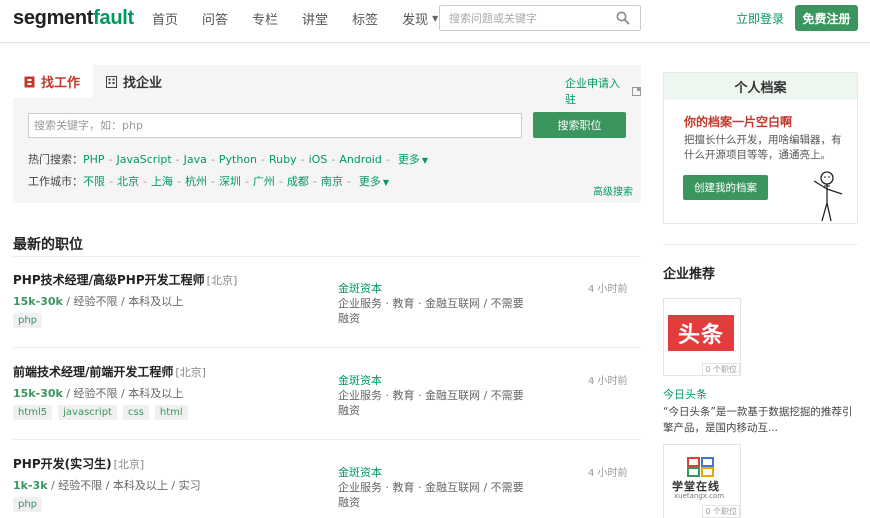 The image size is (870, 518). I want to click on job-tag: html5, so click(33, 412).